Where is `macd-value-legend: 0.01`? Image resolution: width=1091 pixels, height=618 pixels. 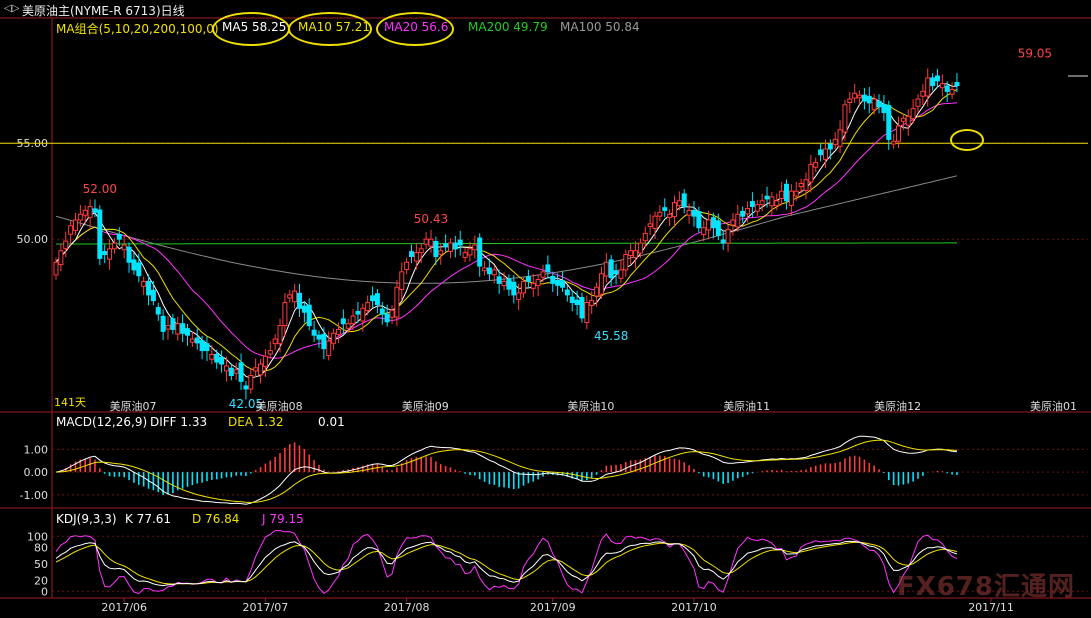 macd-value-legend: 0.01 is located at coordinates (331, 422).